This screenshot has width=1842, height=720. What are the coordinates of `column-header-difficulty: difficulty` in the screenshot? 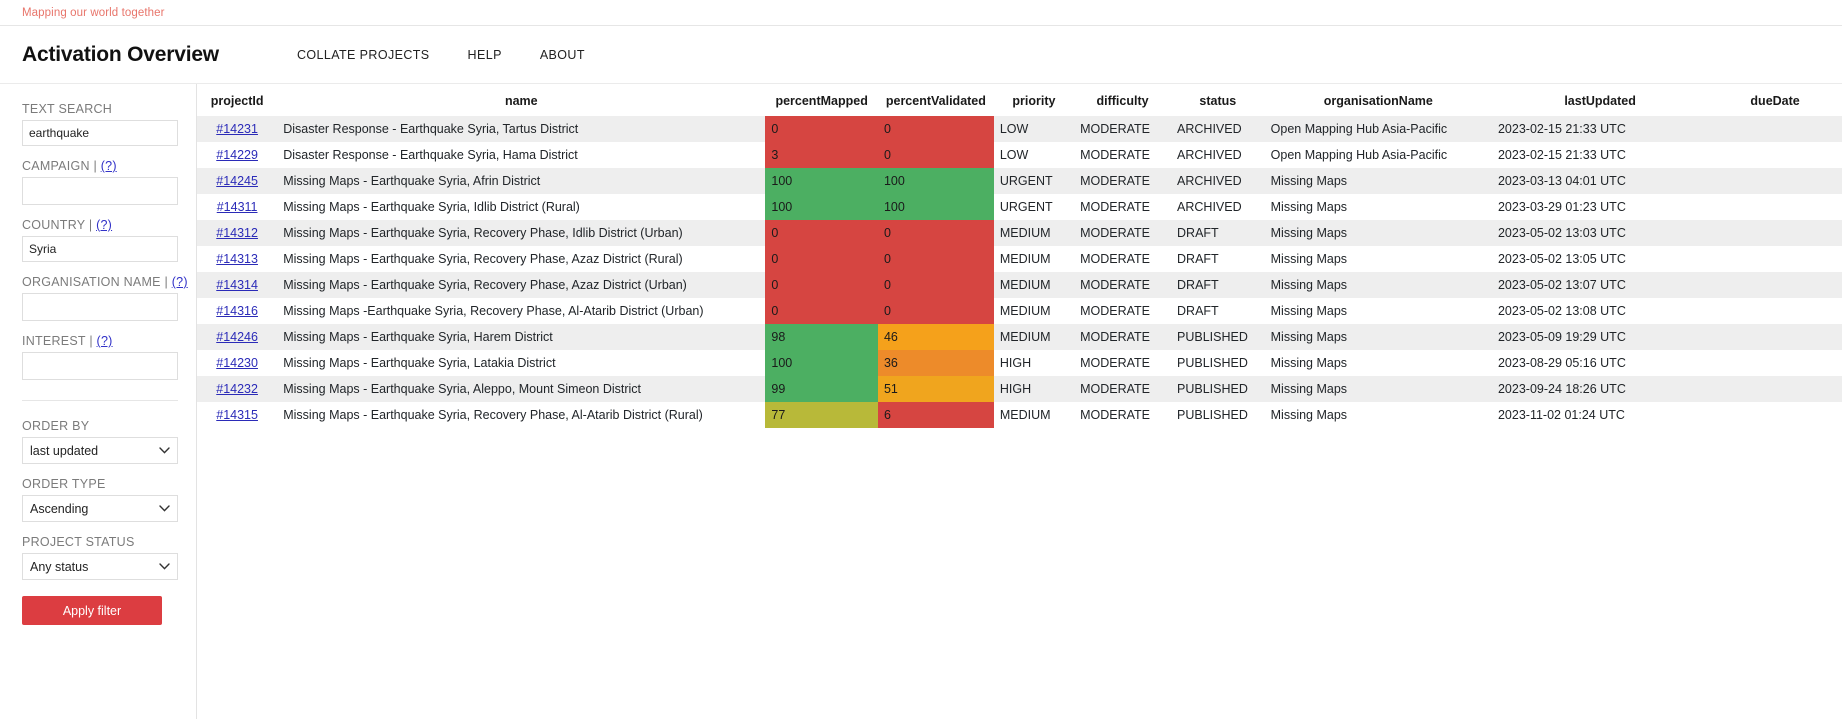 It's located at (1122, 100).